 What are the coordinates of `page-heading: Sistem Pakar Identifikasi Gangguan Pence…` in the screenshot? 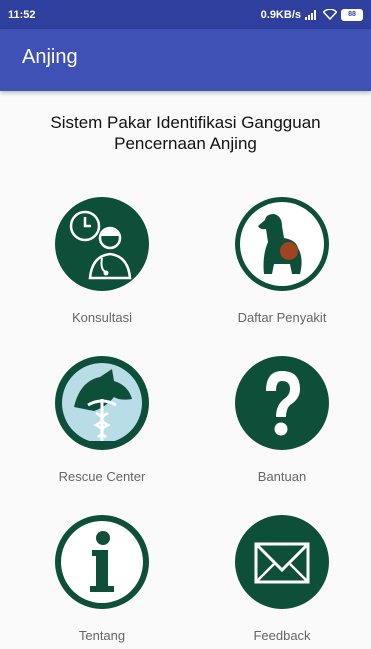 It's located at (185, 133).